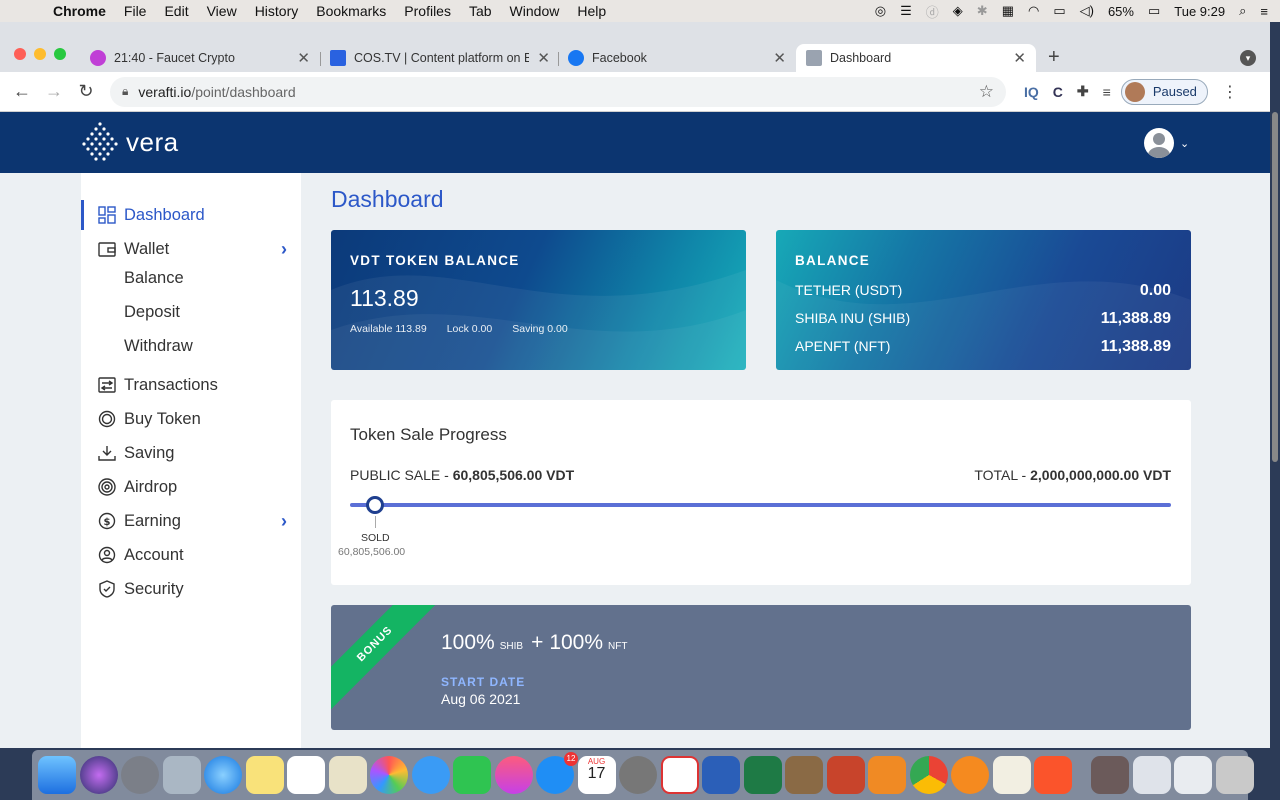 The height and width of the screenshot is (800, 1280). What do you see at coordinates (1275, 287) in the screenshot?
I see `scrollbar-thumb` at bounding box center [1275, 287].